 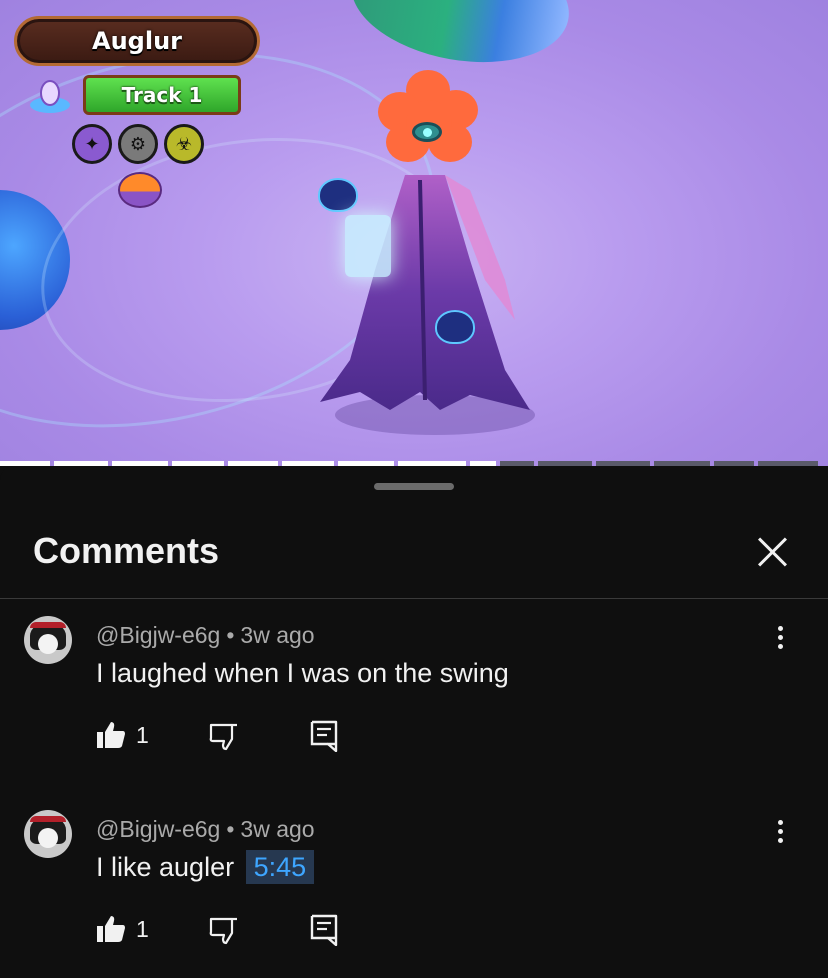 I want to click on monster-head, so click(x=428, y=118).